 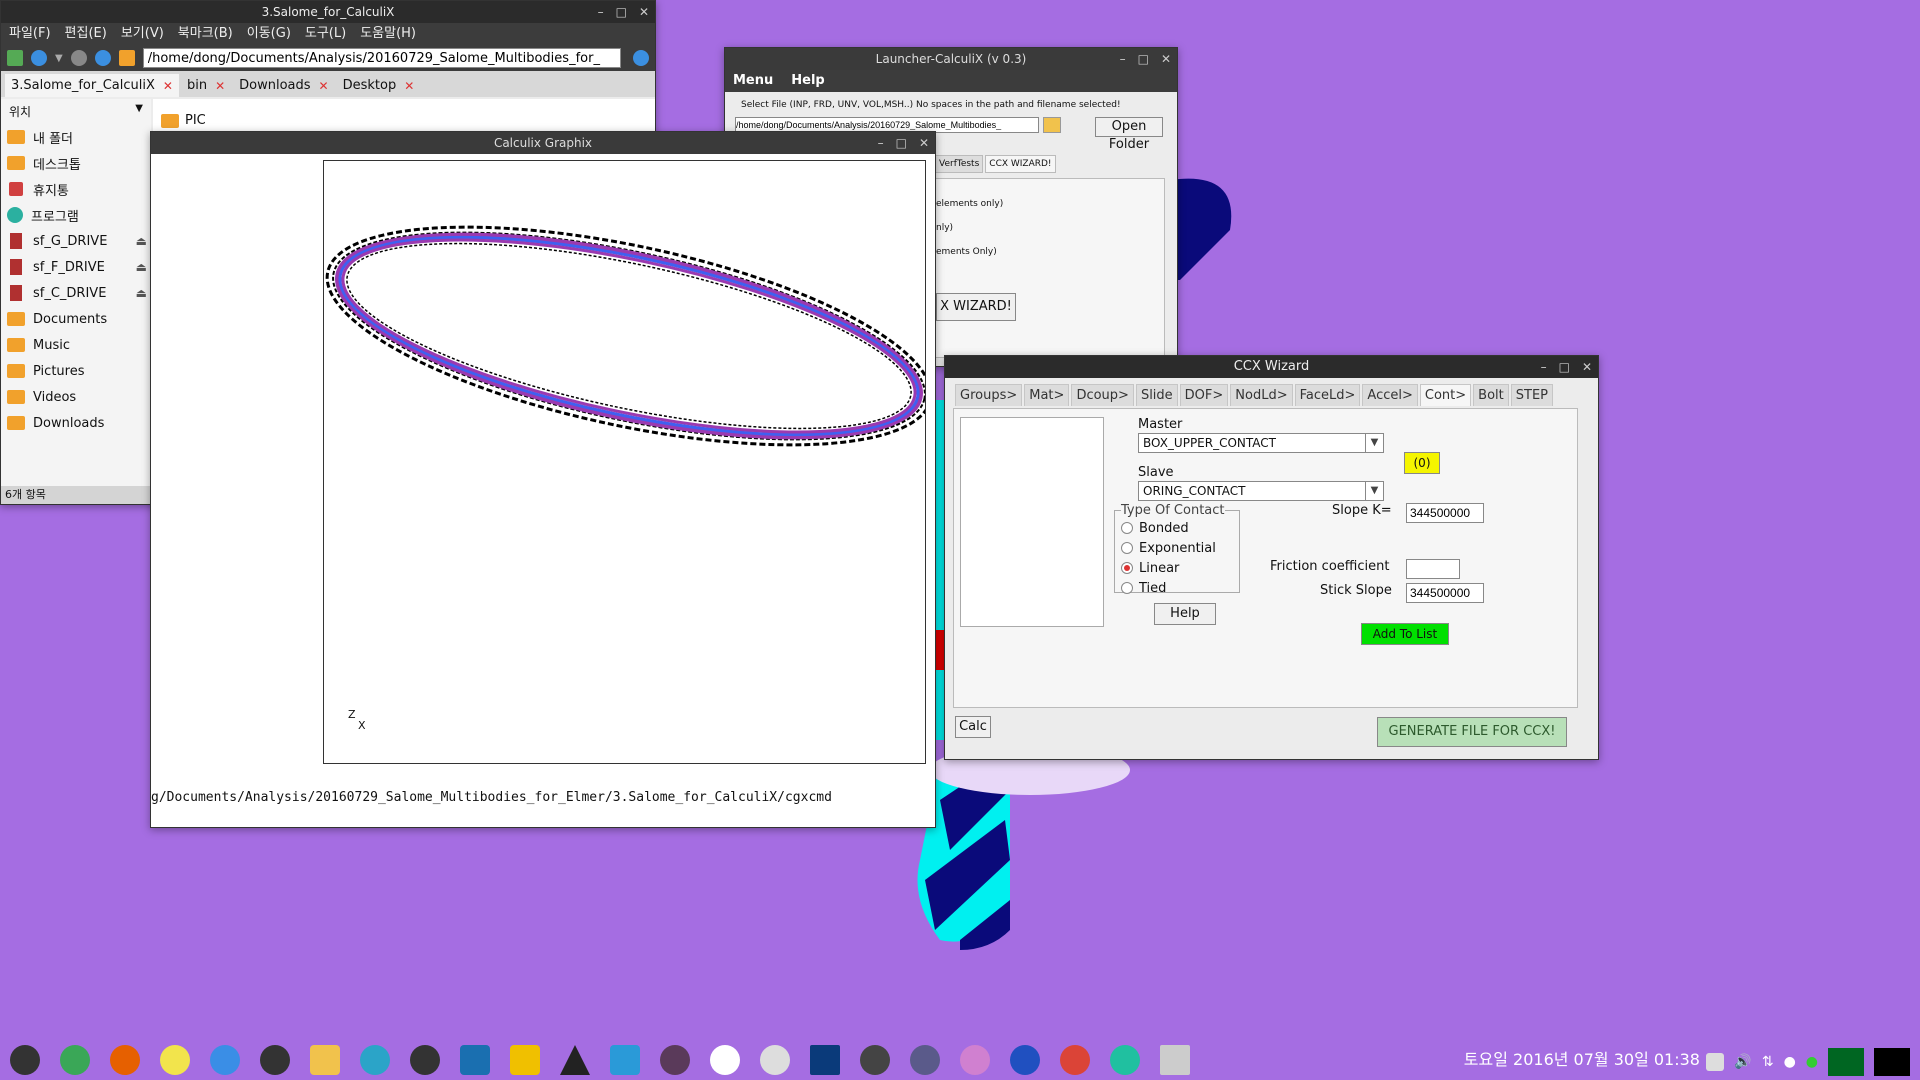 What do you see at coordinates (205, 34) in the screenshot?
I see `menu-bookmarks: 북마크(B)` at bounding box center [205, 34].